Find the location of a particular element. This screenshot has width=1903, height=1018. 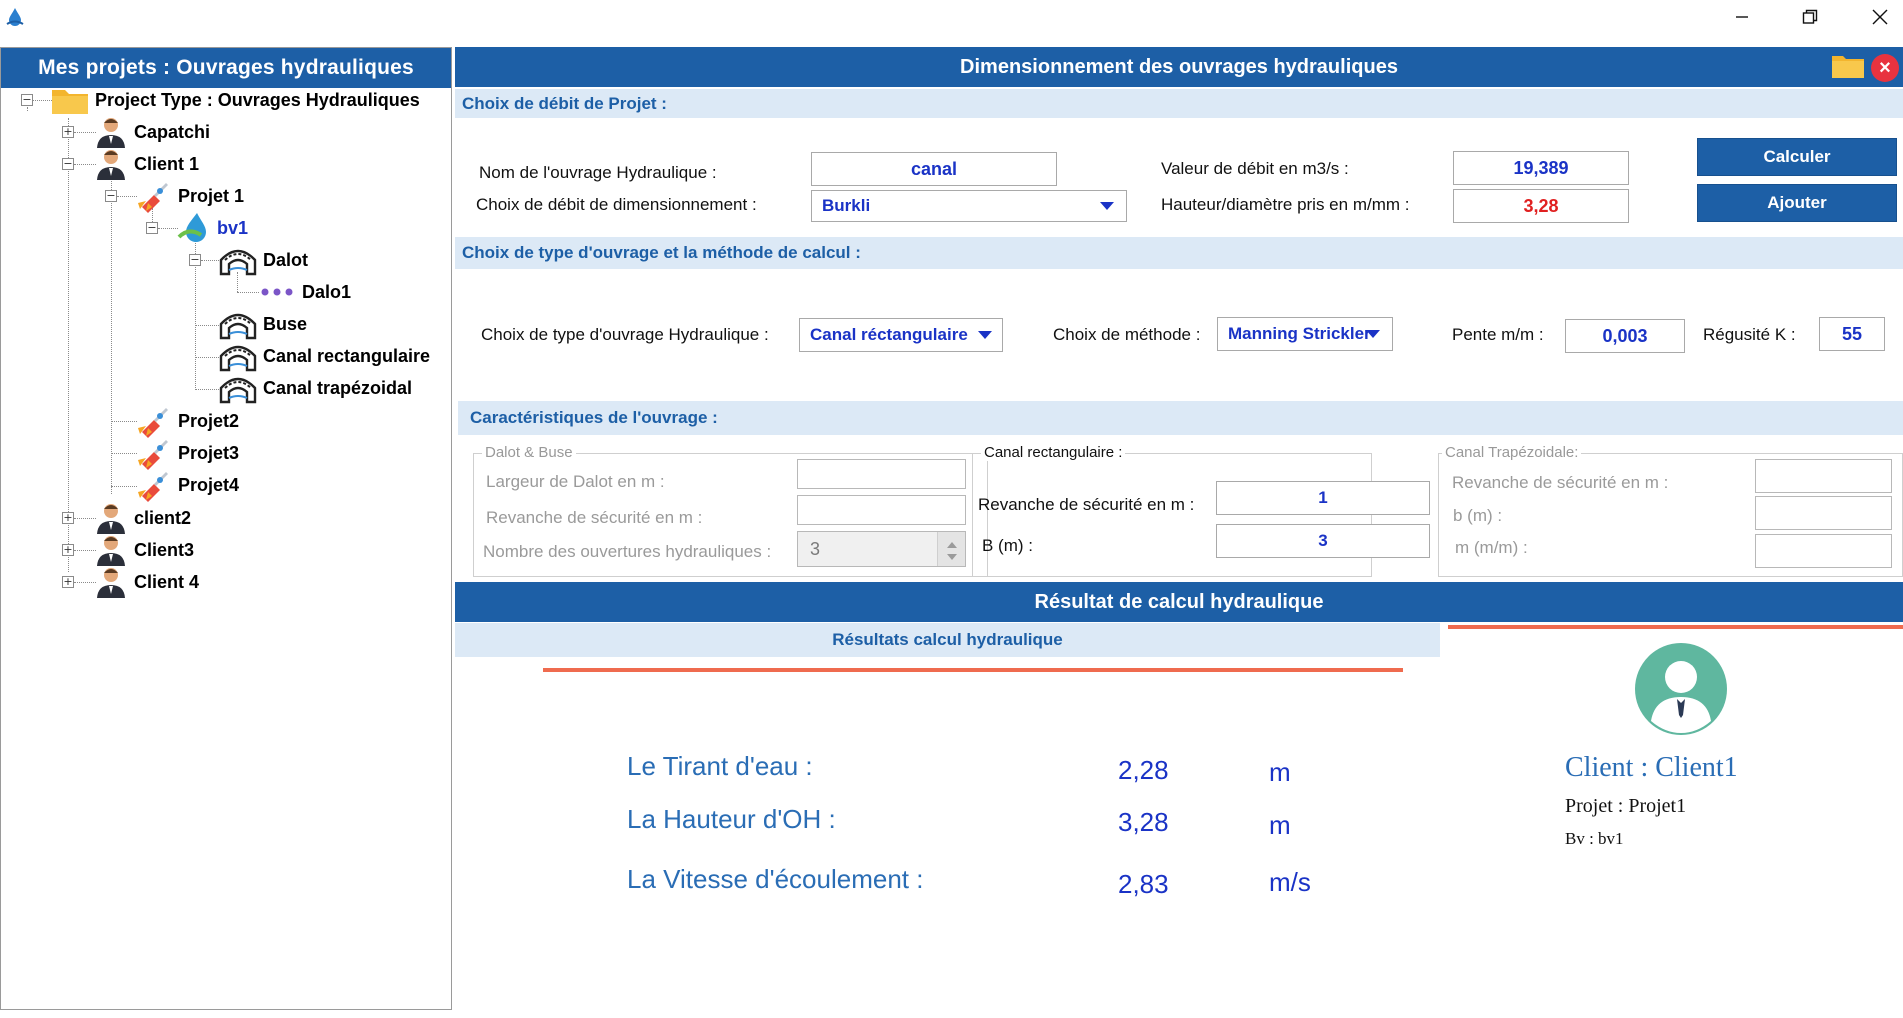

tree-node-label: Buse is located at coordinates (285, 323).